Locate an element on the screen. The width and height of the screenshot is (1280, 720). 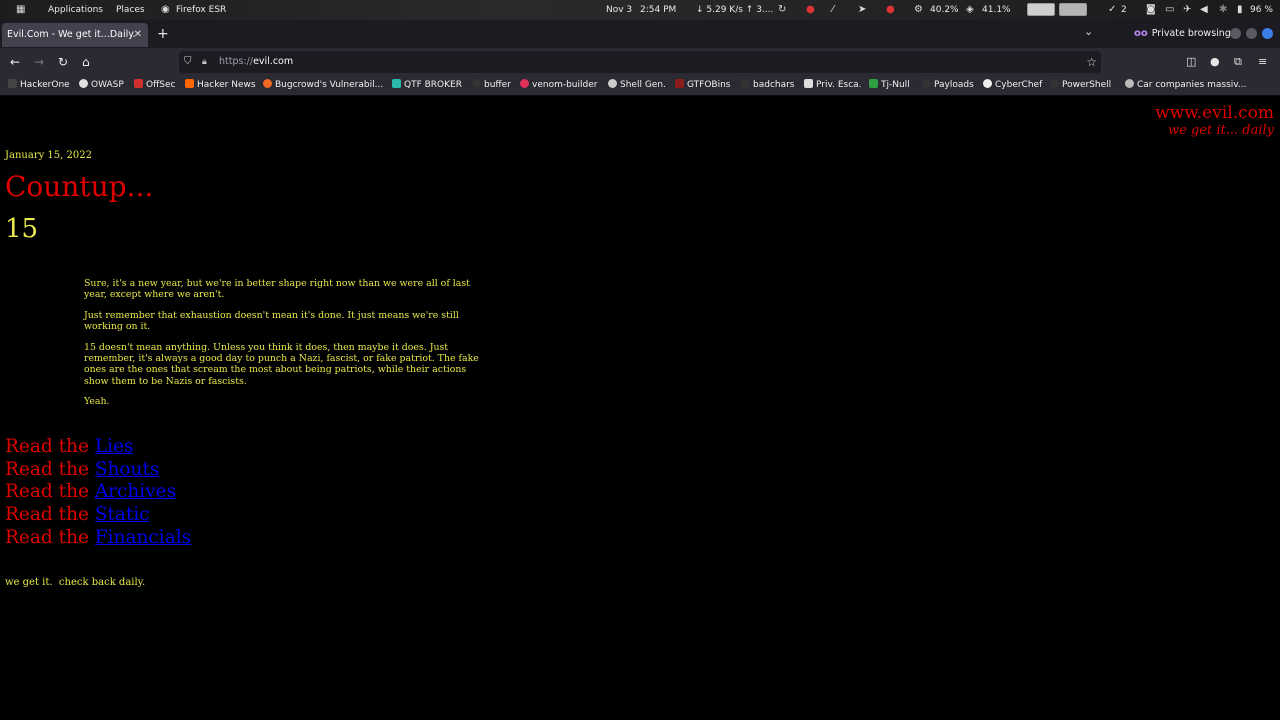
url-host: evil.com is located at coordinates (273, 61).